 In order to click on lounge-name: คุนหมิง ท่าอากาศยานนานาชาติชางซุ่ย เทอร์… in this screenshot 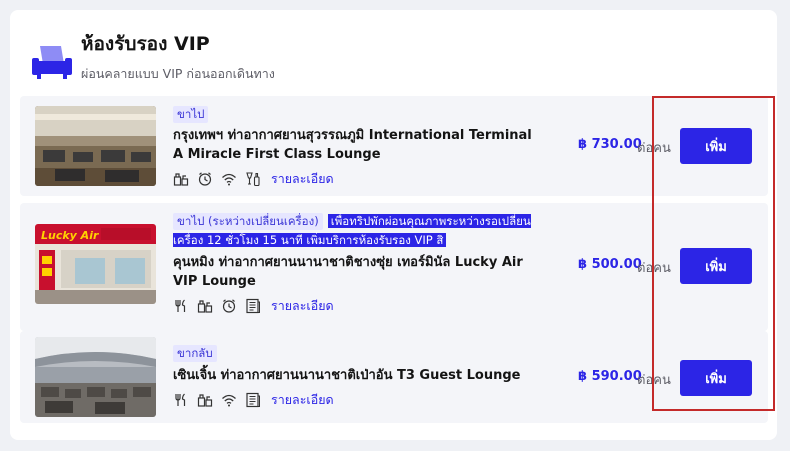, I will do `click(348, 272)`.